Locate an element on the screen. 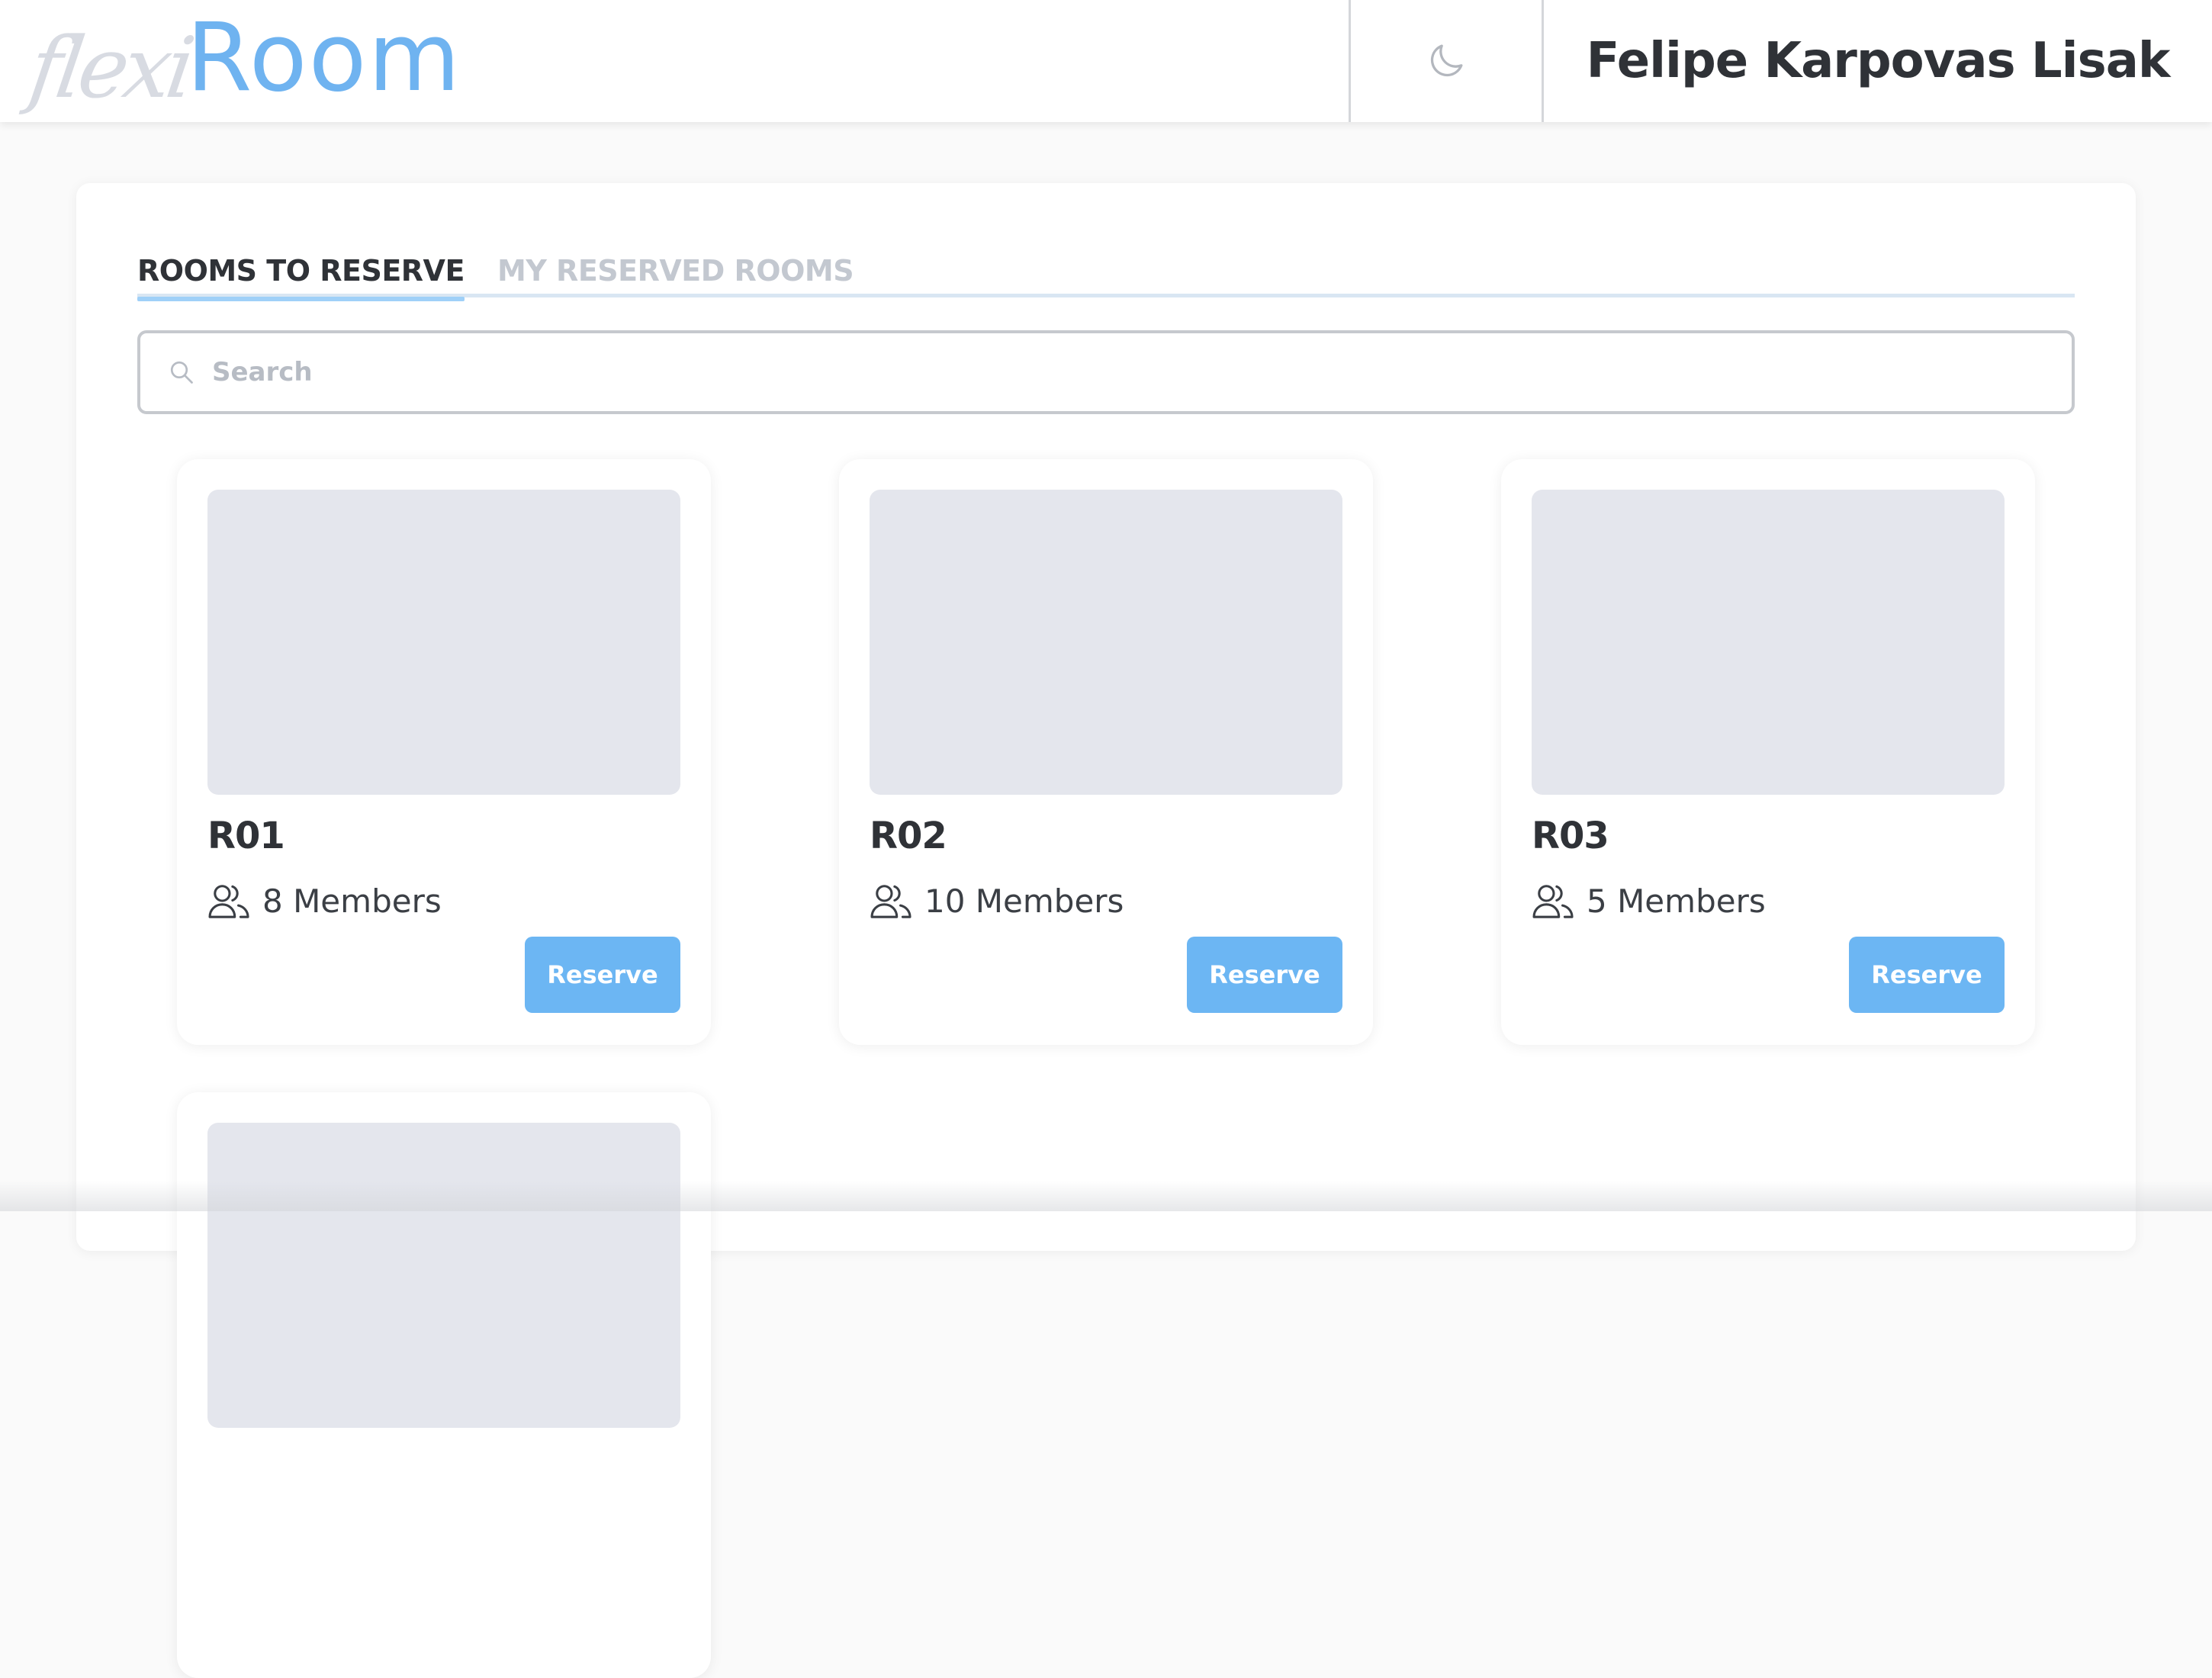  logo-main: Room is located at coordinates (324, 58).